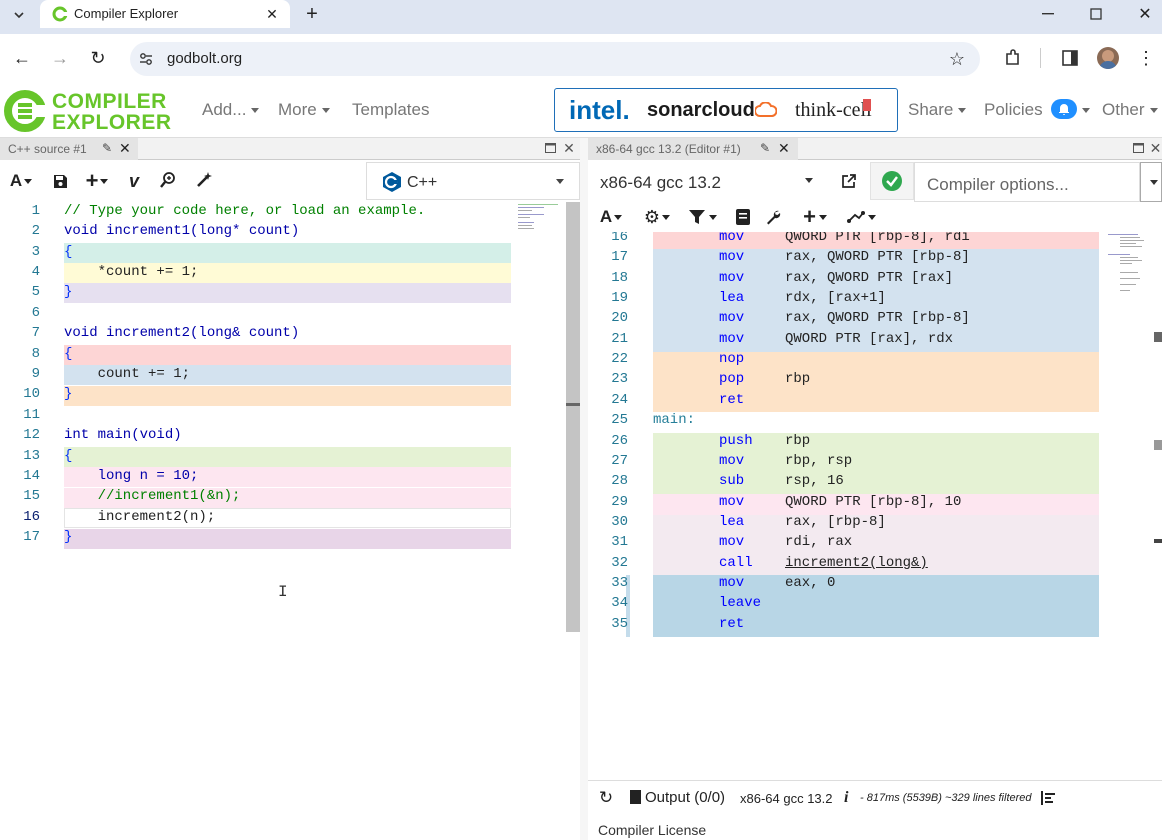  What do you see at coordinates (869, 278) in the screenshot?
I see `asm-operands: rax, QWORD PTR [rax]` at bounding box center [869, 278].